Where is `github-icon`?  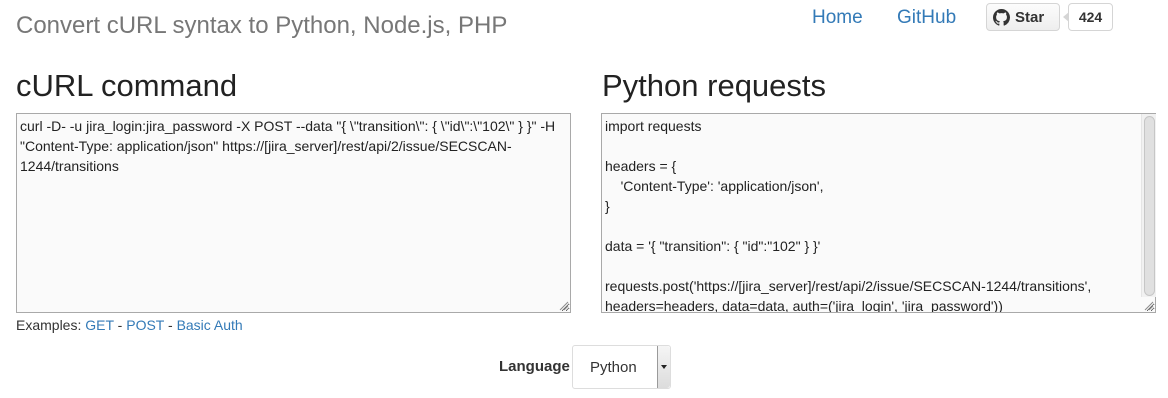 github-icon is located at coordinates (1001, 17).